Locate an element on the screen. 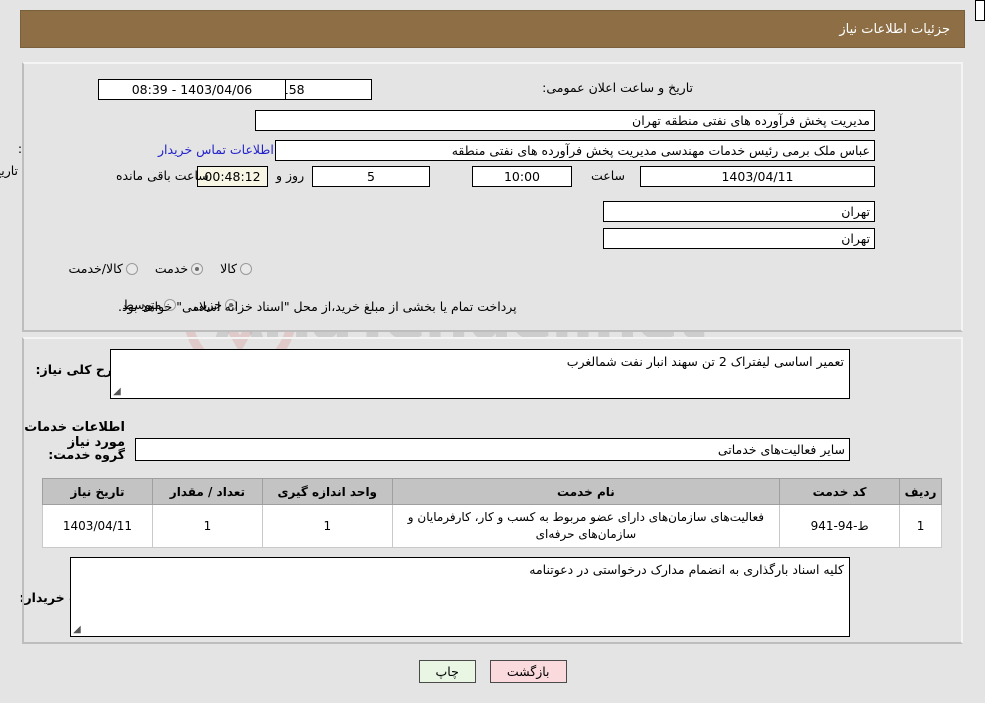  category-label-kala: کالا is located at coordinates (228, 268).